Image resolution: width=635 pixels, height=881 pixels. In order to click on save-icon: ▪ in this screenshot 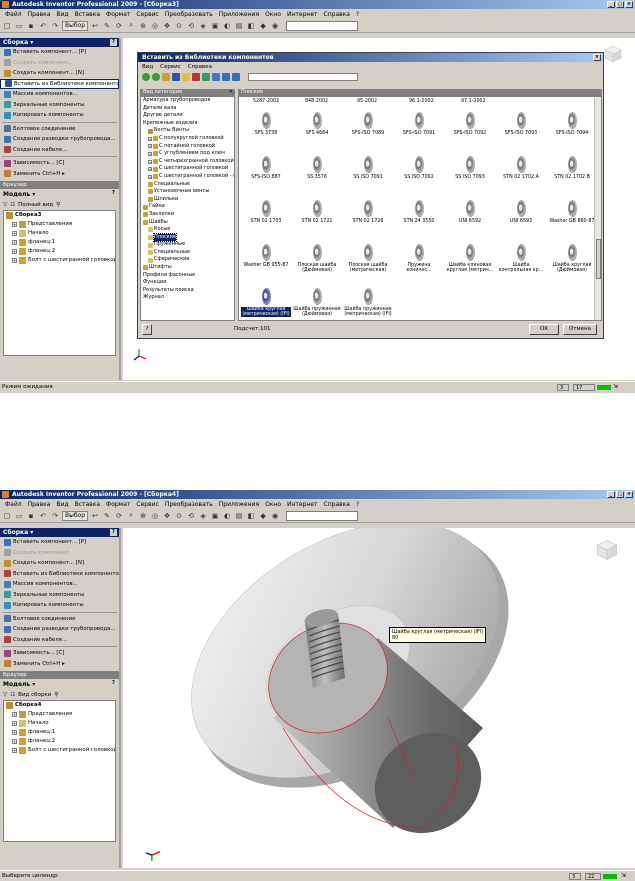, I will do `click(31, 26)`.